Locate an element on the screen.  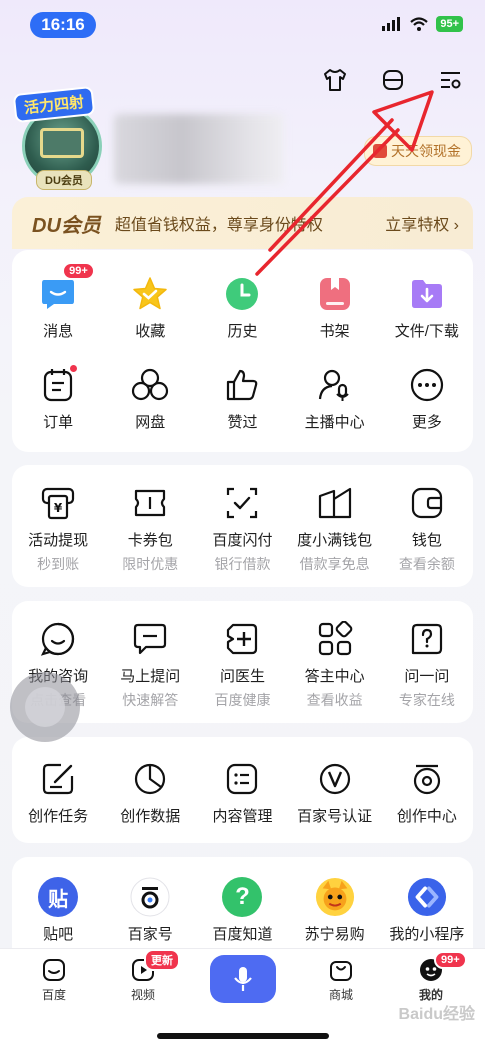
grid-label: 收藏 is located at coordinates (150, 331).